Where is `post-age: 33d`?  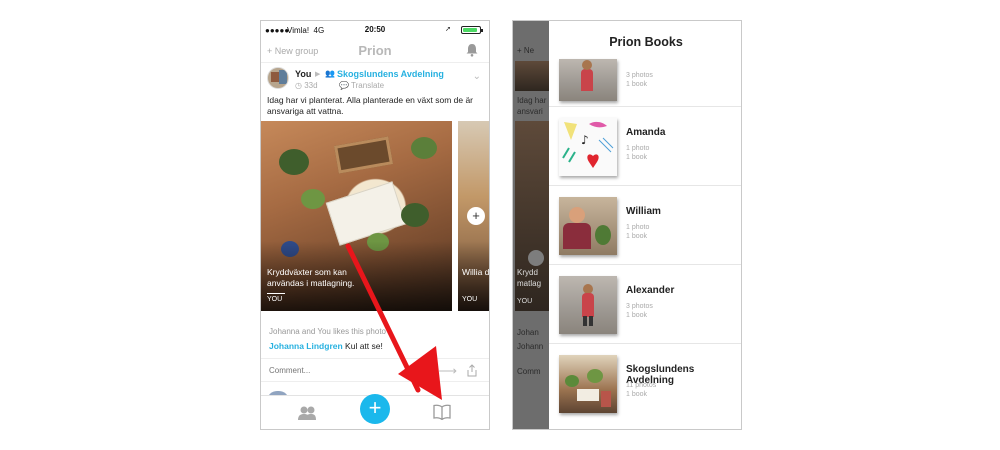
post-age: 33d is located at coordinates (311, 85).